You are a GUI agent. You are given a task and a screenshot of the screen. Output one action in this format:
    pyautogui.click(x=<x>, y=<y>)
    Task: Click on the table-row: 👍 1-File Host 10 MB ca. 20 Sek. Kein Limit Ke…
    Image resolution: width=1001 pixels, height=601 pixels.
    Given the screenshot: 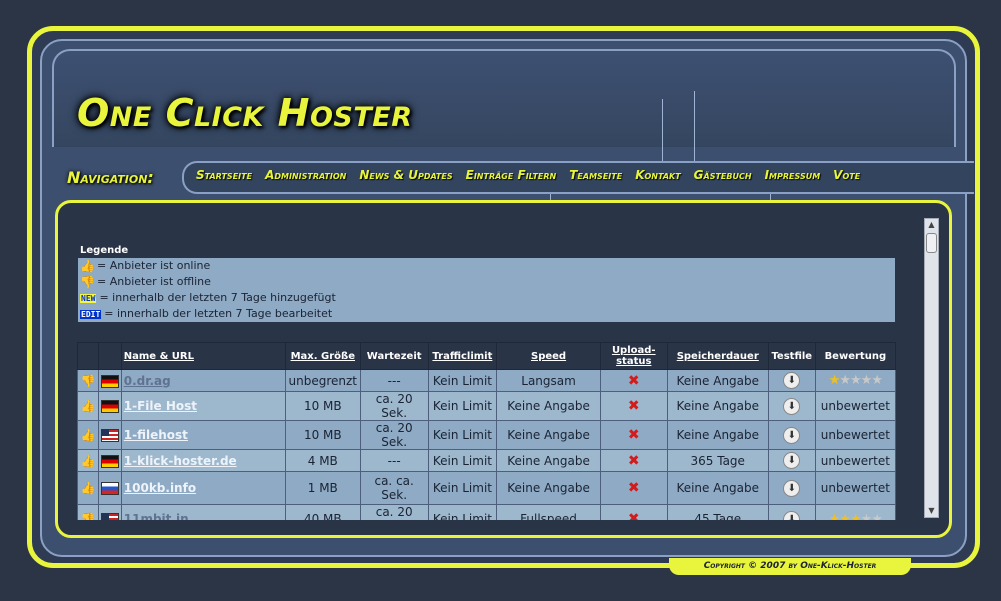 What is the action you would take?
    pyautogui.click(x=487, y=406)
    